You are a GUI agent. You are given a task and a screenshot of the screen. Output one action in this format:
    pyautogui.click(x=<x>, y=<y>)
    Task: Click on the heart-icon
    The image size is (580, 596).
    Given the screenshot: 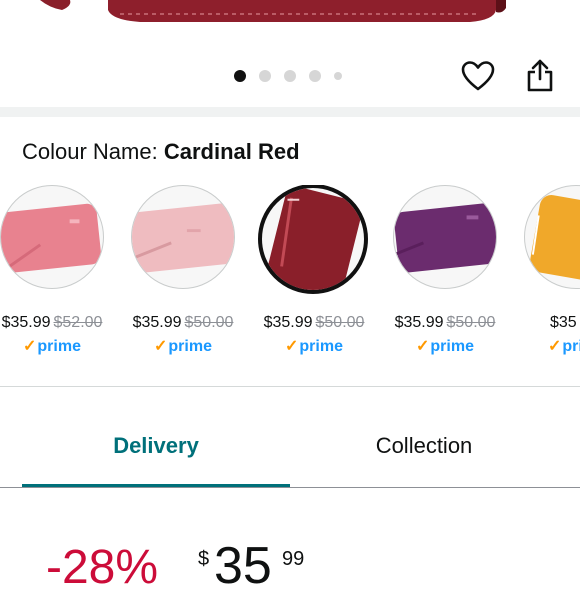 What is the action you would take?
    pyautogui.click(x=478, y=76)
    